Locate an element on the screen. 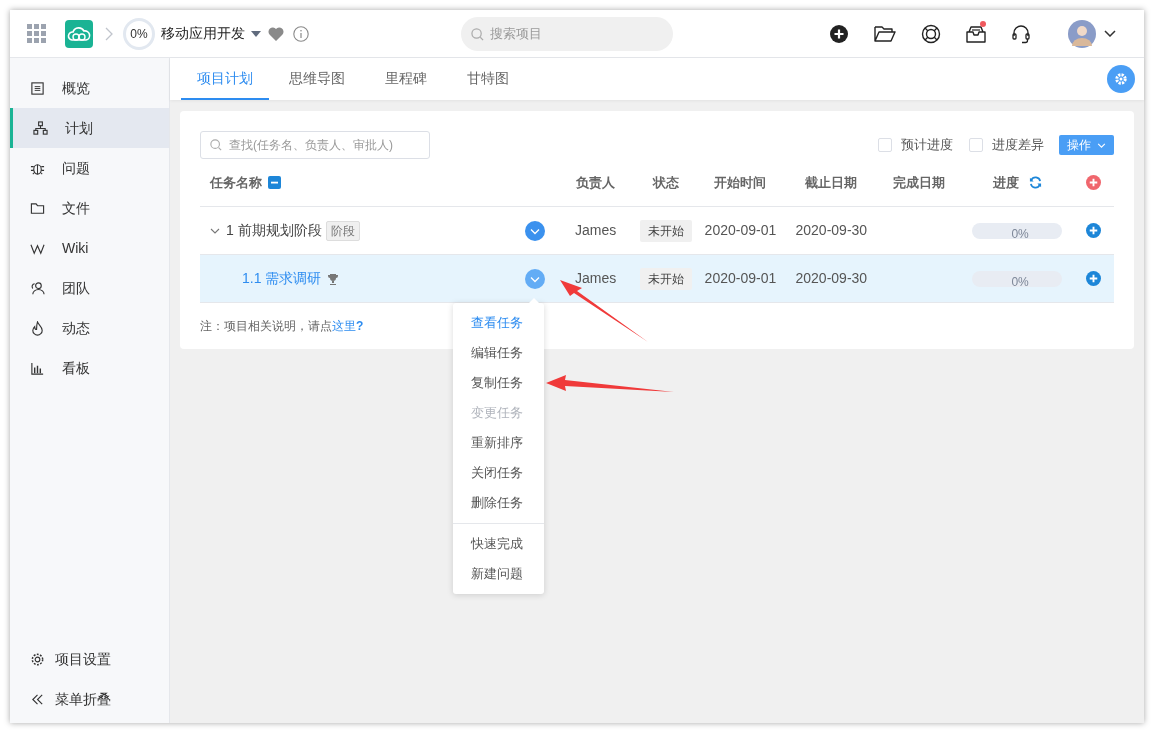 The width and height of the screenshot is (1154, 733). sidebar-item: 看板 is located at coordinates (89, 368).